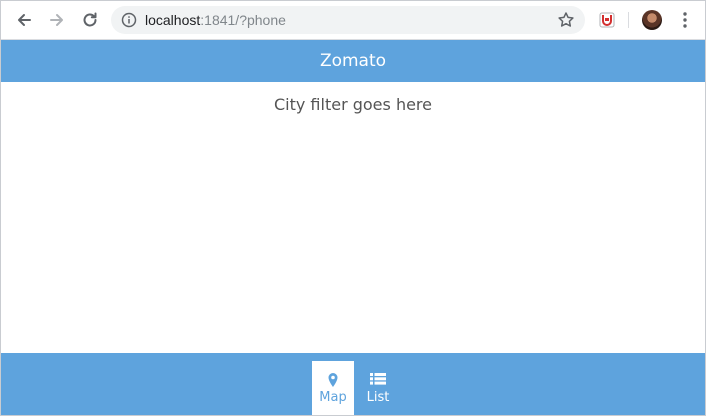 The width and height of the screenshot is (706, 416). Describe the element at coordinates (685, 20) in the screenshot. I see `more-vert-icon` at that location.